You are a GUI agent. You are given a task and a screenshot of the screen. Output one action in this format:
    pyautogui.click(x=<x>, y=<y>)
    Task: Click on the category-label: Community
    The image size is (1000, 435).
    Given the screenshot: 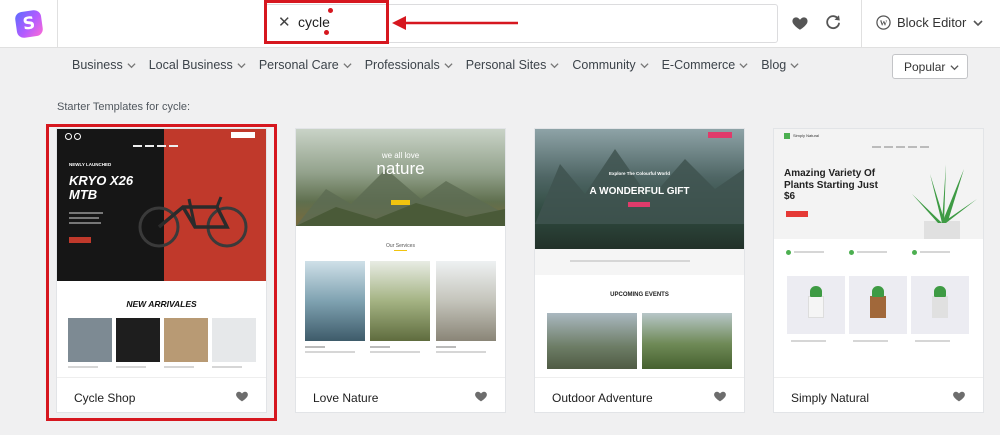 What is the action you would take?
    pyautogui.click(x=604, y=65)
    